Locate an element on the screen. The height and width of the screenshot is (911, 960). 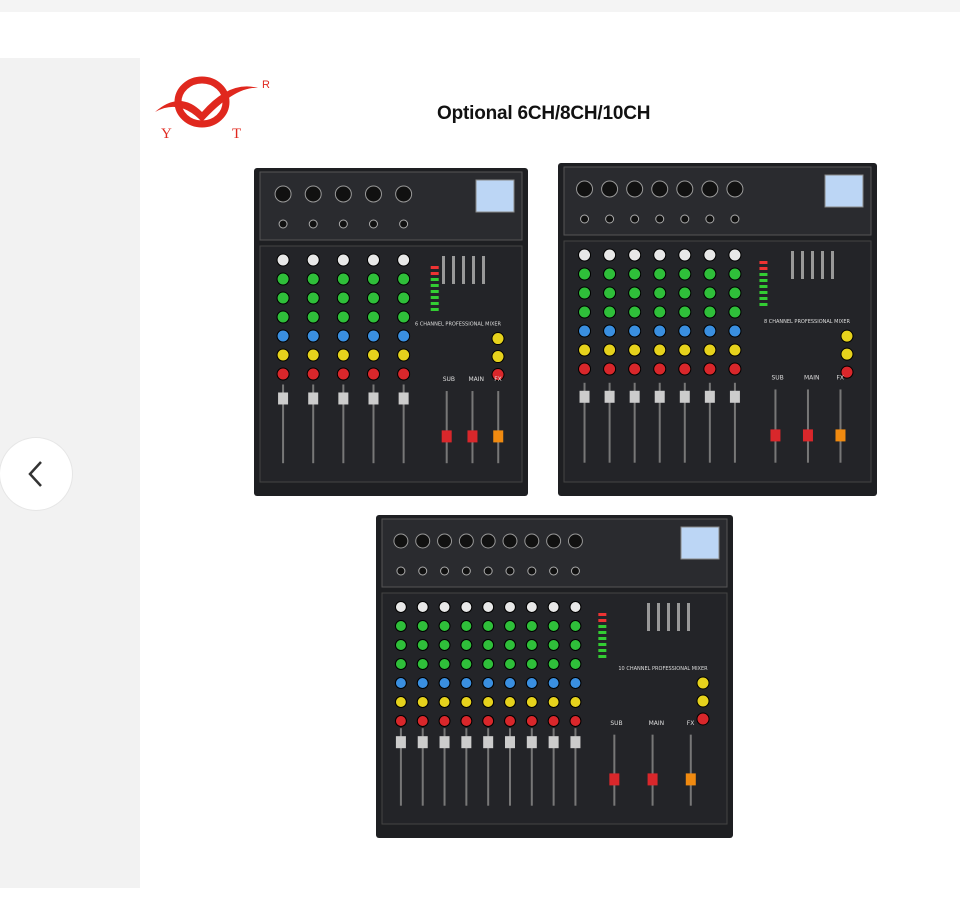
bus-label: FX is located at coordinates (691, 723).